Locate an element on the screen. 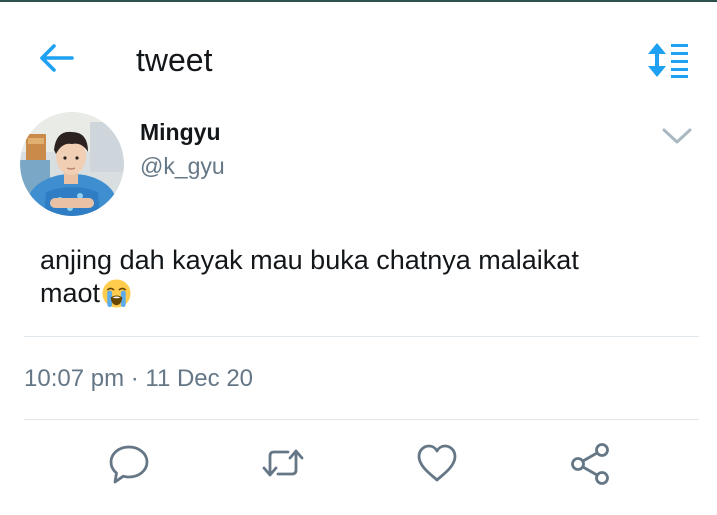 Image resolution: width=717 pixels, height=515 pixels. sort-updown-icon is located at coordinates (668, 60).